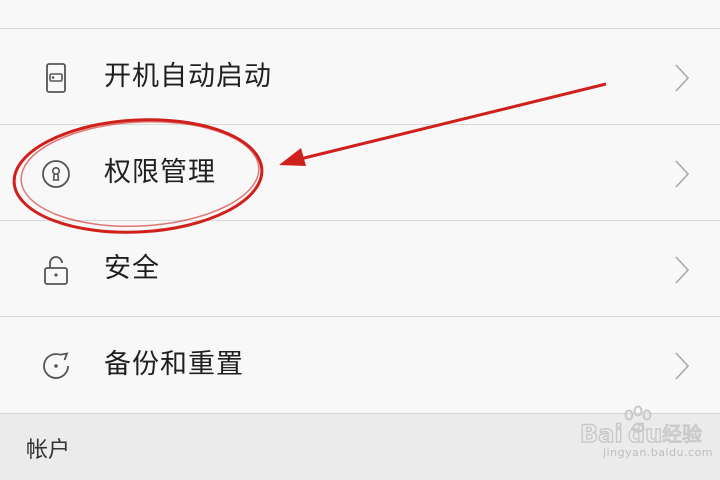  I want to click on svg-text: 经验, so click(682, 434).